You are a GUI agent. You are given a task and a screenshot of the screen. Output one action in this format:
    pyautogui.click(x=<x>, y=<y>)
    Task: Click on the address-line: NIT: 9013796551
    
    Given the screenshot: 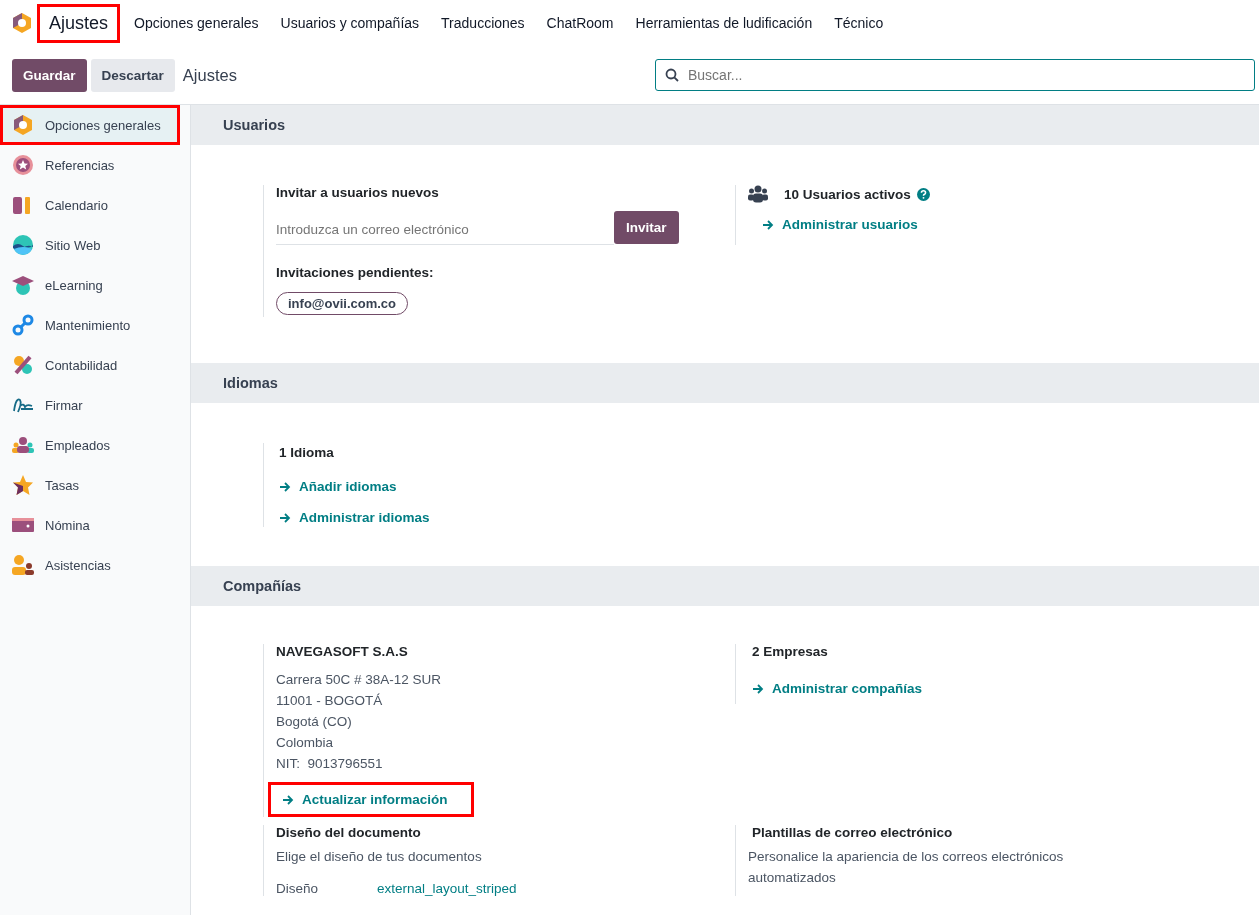 What is the action you would take?
    pyautogui.click(x=330, y=764)
    